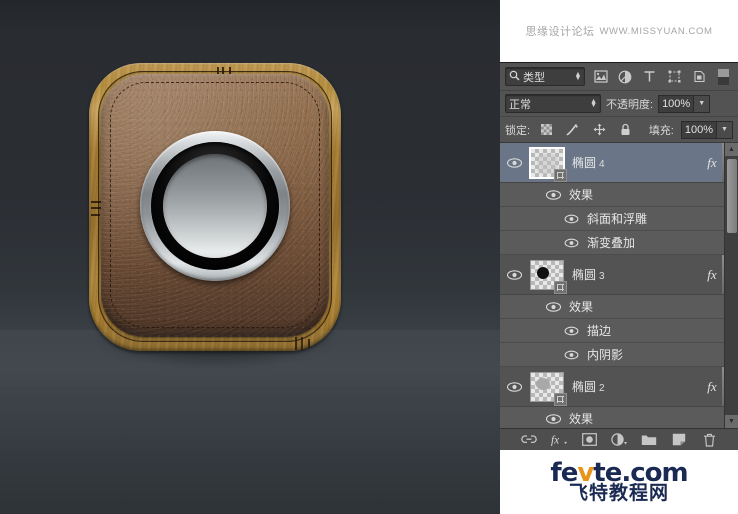 This screenshot has width=738, height=514. What do you see at coordinates (619, 163) in the screenshot?
I see `layer-row: 椭圆 4 fx` at bounding box center [619, 163].